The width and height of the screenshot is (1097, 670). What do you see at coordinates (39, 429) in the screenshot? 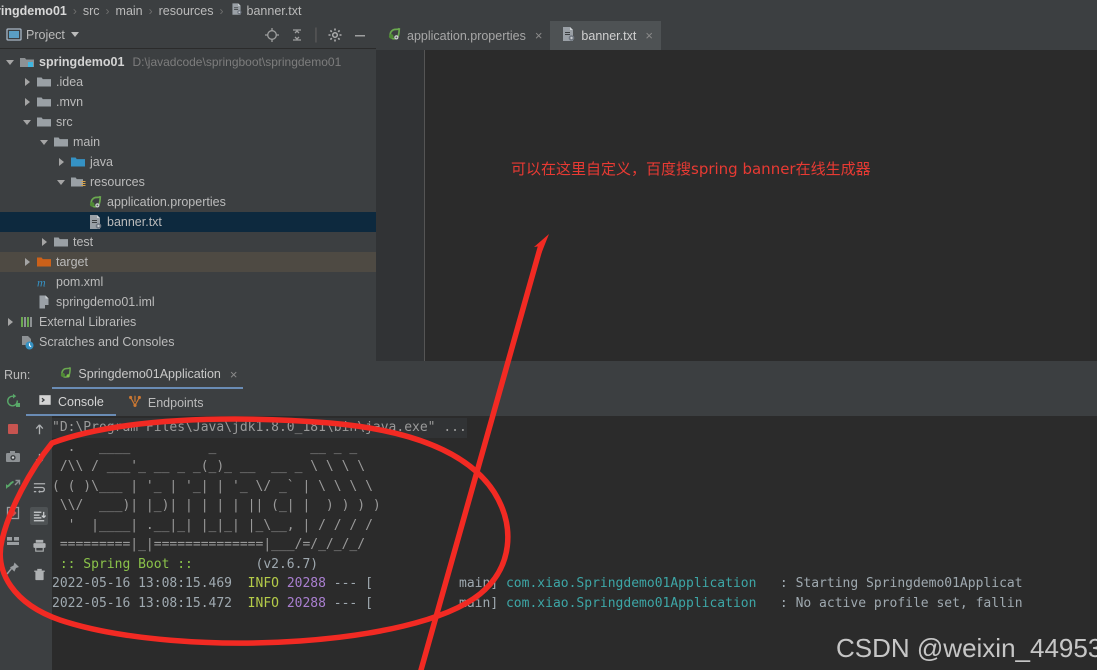
I see `scroll-up-icon` at bounding box center [39, 429].